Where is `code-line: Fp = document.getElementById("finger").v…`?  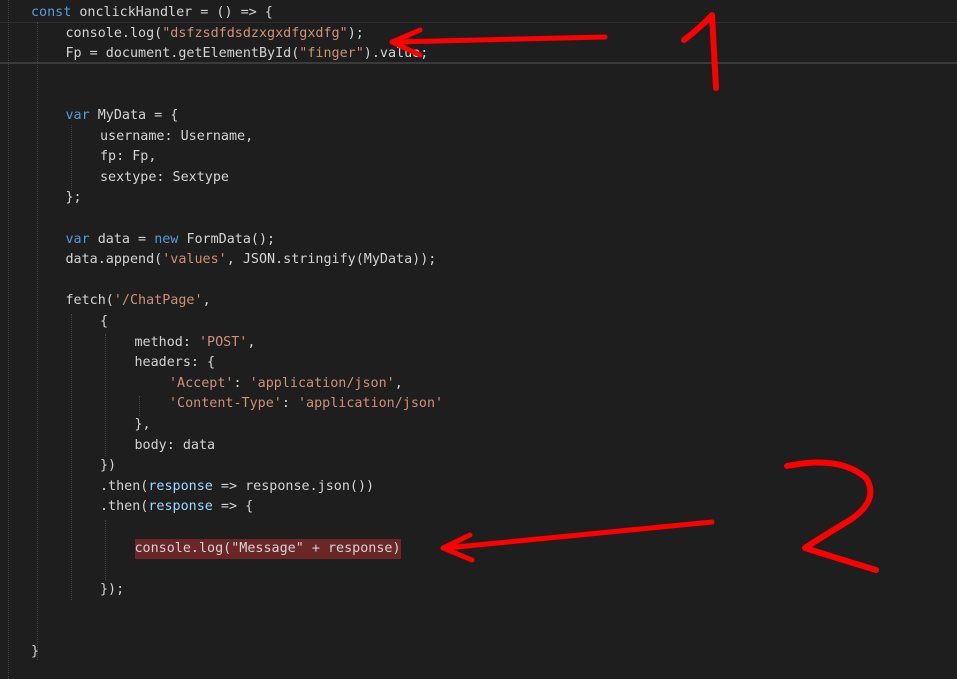 code-line: Fp = document.getElementById("finger").v… is located at coordinates (478, 54).